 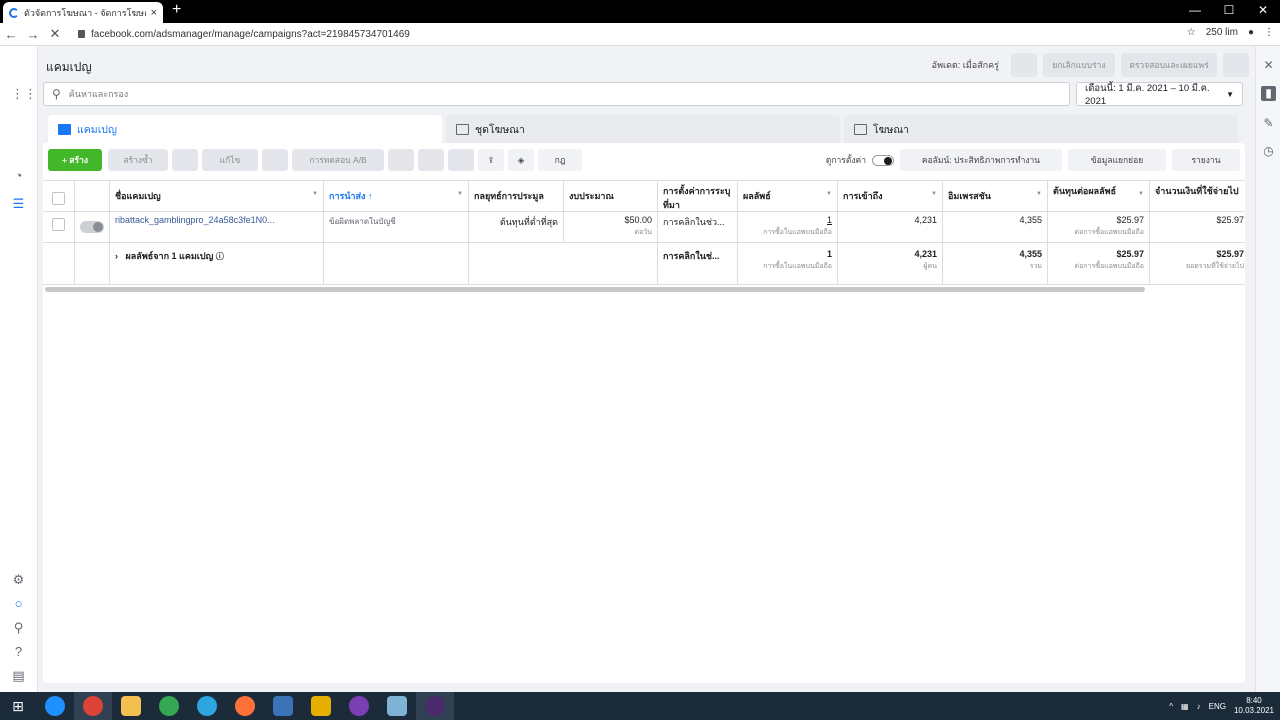 What do you see at coordinates (1191, 32) in the screenshot?
I see `bookmark-star-icon: ☆` at bounding box center [1191, 32].